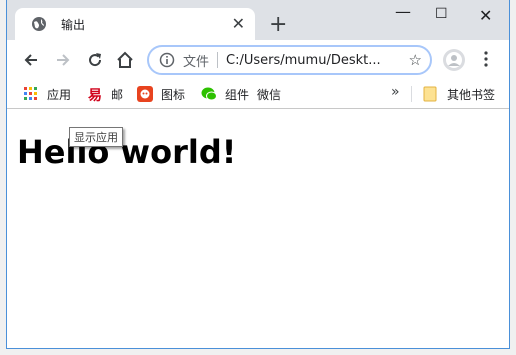  I want to click on info-icon, so click(167, 60).